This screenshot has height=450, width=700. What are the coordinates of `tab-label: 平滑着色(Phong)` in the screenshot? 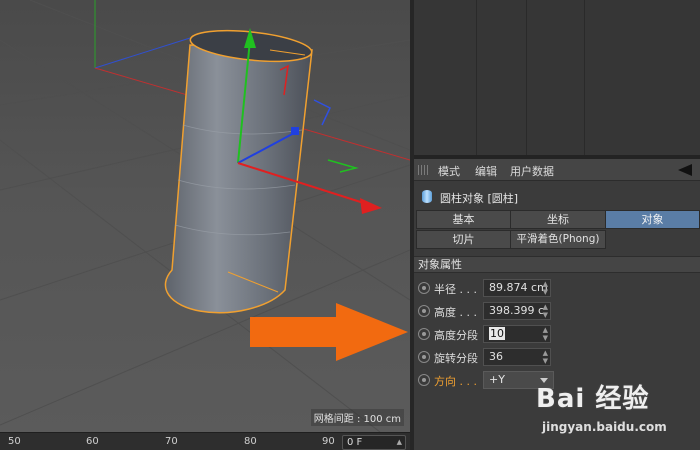 It's located at (558, 239).